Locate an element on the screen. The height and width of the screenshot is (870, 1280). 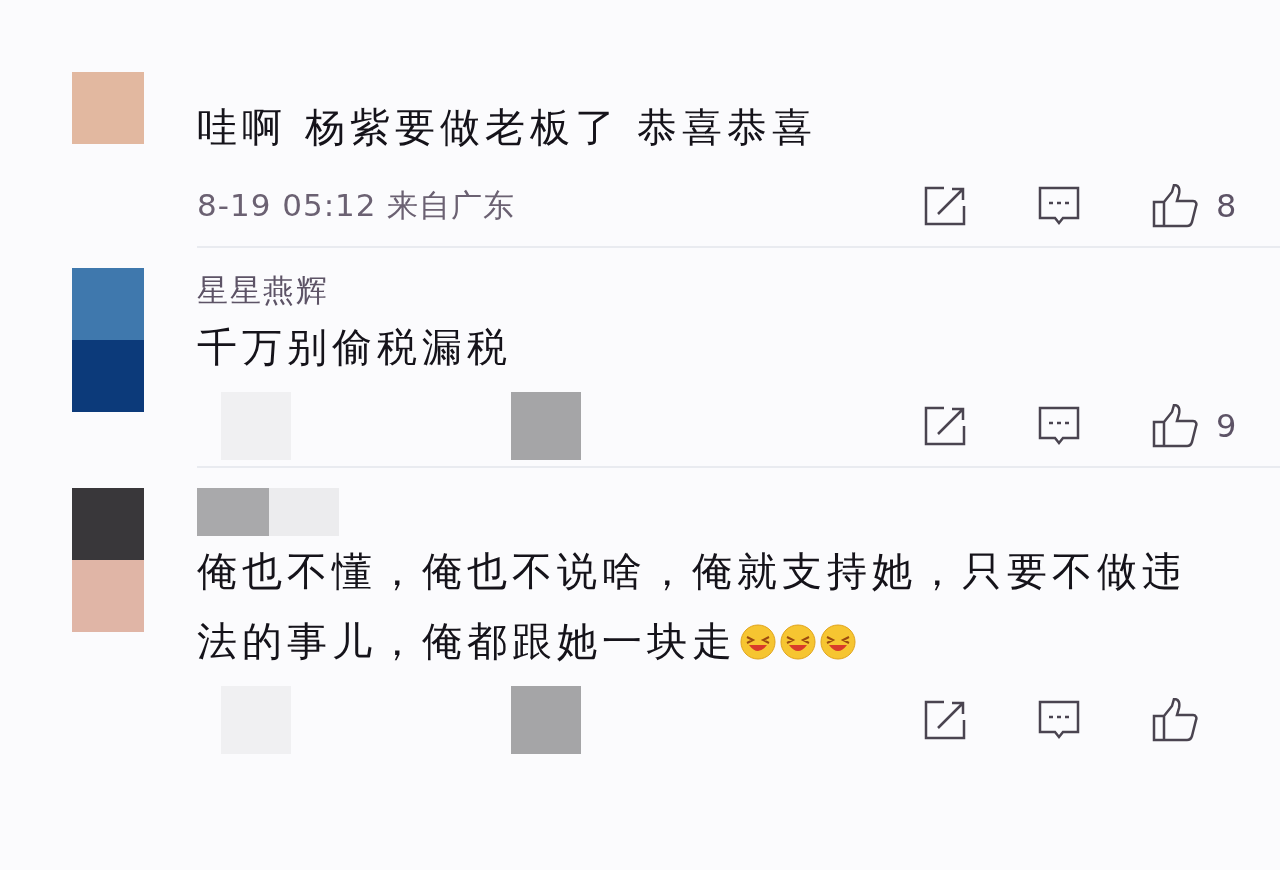
comment-text: 千万别偷税漏税 is located at coordinates (355, 347).